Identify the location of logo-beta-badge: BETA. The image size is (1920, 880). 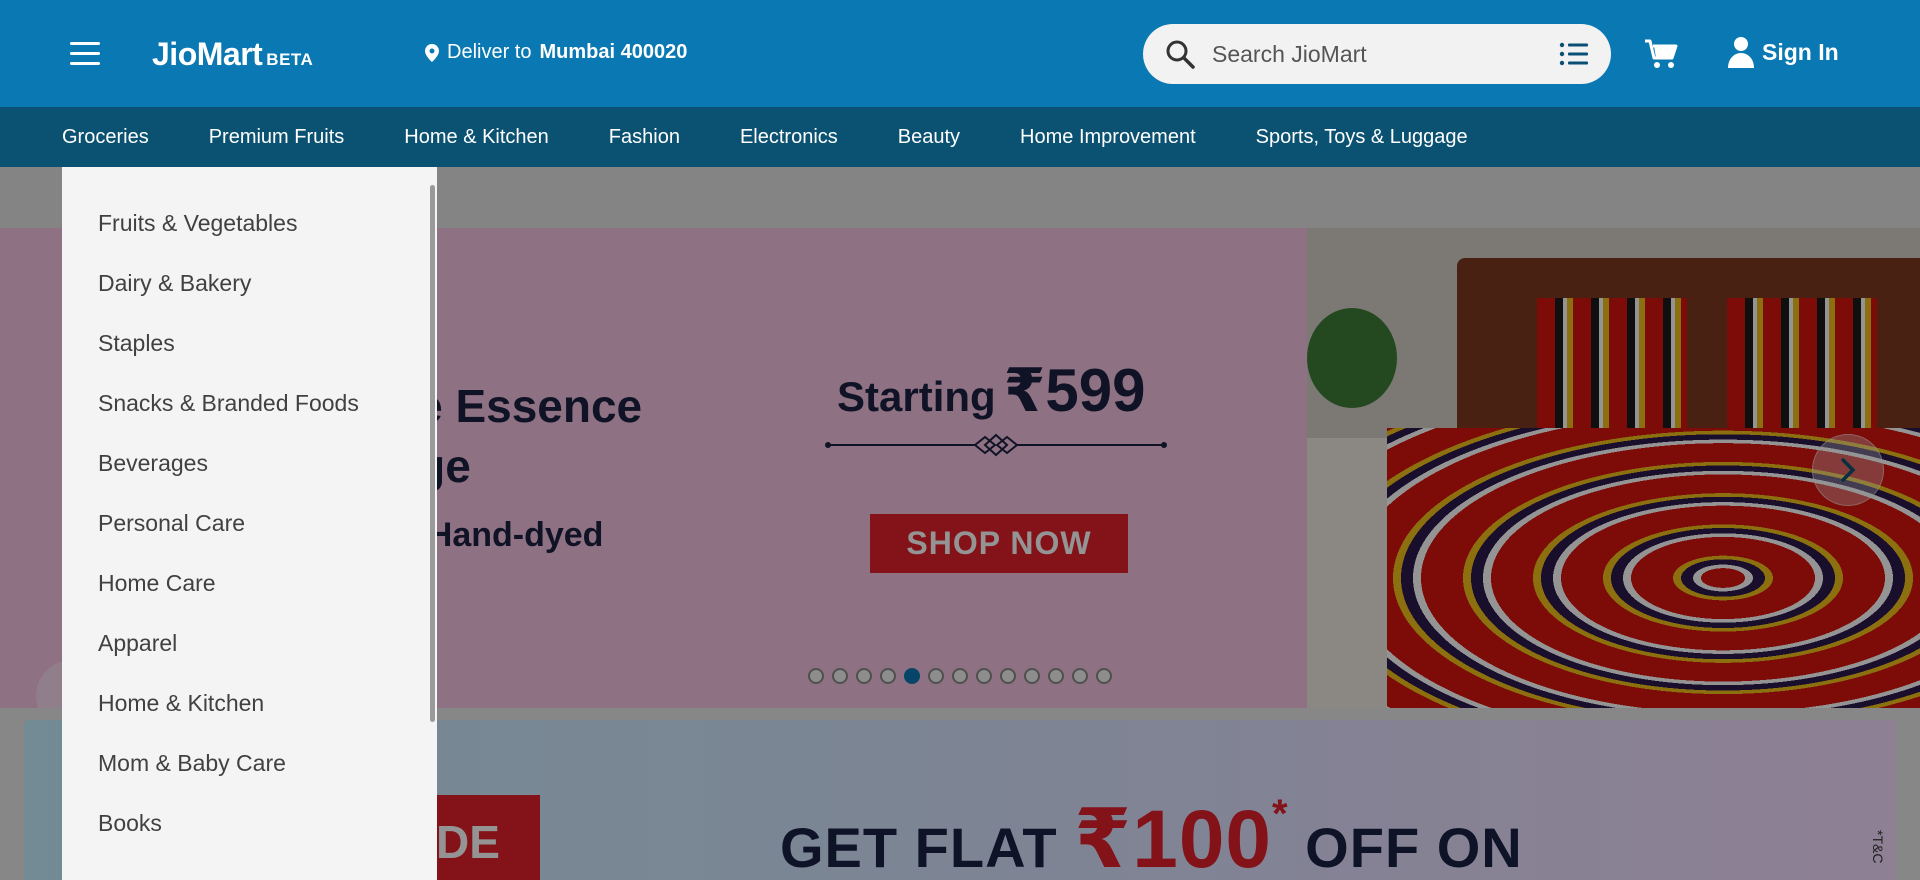
(290, 59).